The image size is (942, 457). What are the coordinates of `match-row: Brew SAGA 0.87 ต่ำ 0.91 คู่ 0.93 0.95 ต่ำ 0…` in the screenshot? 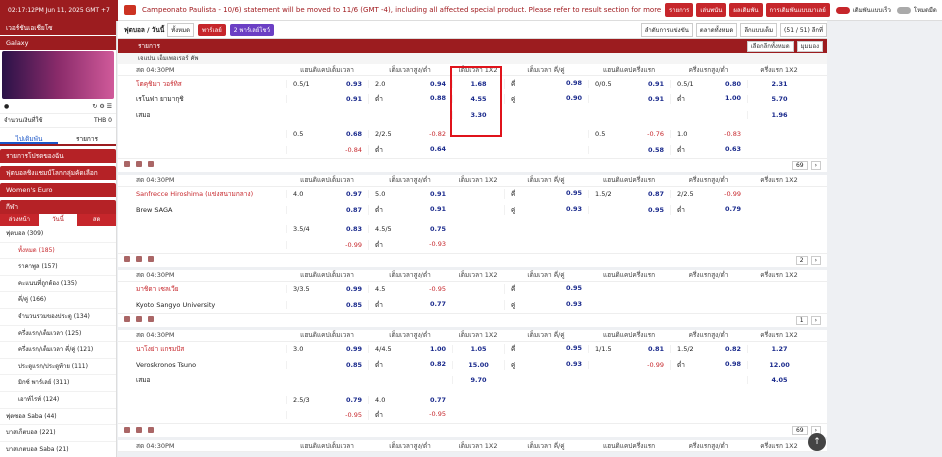 It's located at (472, 210).